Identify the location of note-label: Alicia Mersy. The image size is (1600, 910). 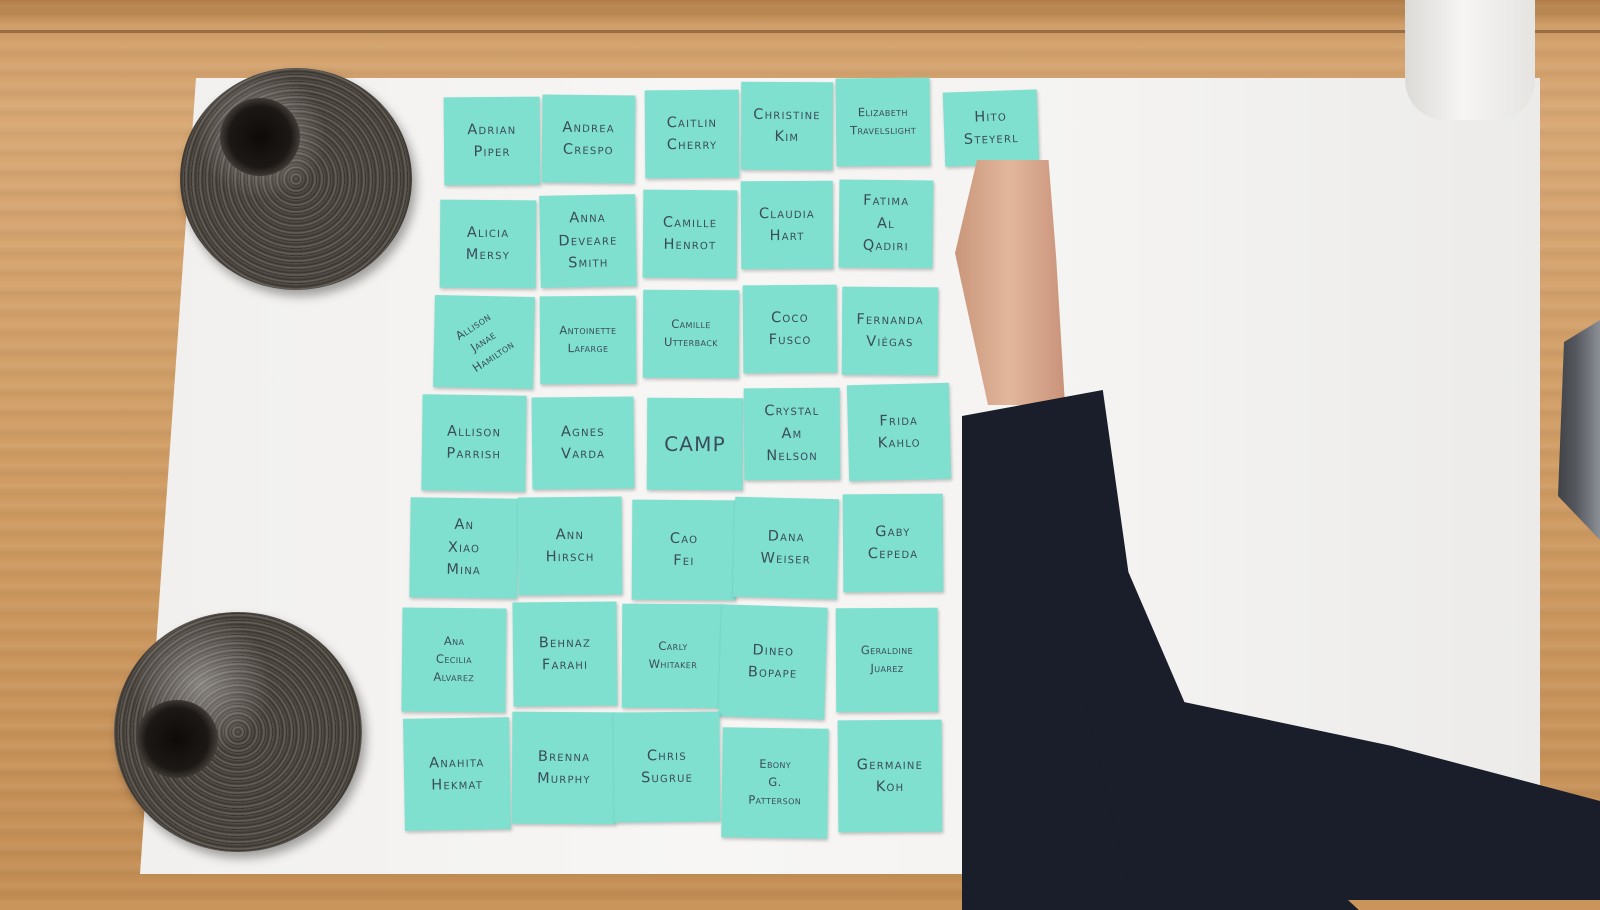
(488, 244).